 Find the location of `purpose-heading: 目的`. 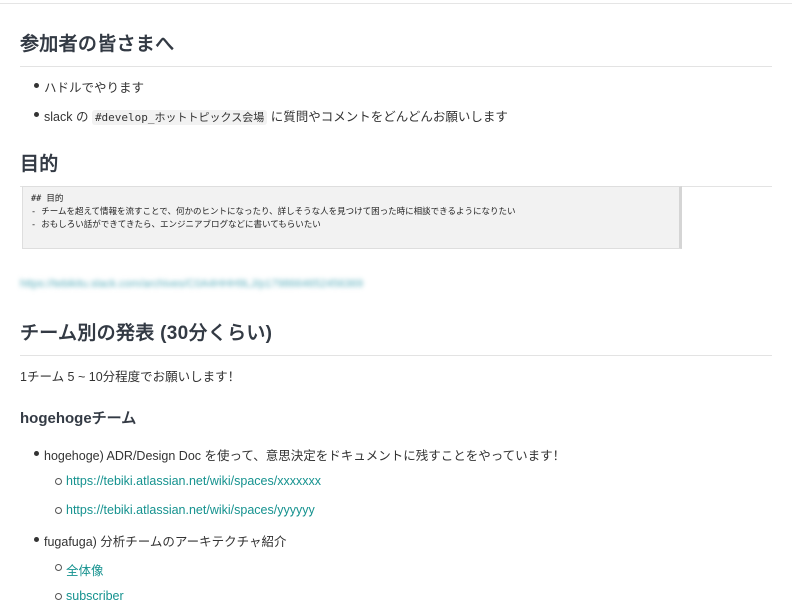

purpose-heading: 目的 is located at coordinates (396, 168).